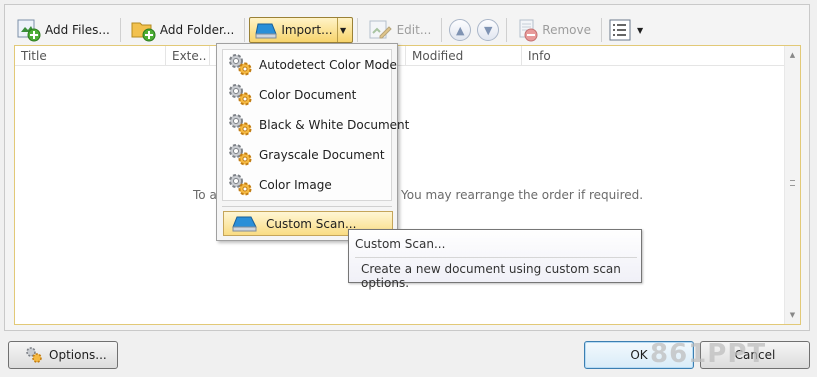 This screenshot has width=817, height=377. I want to click on scroll-grip-icon, so click(792, 183).